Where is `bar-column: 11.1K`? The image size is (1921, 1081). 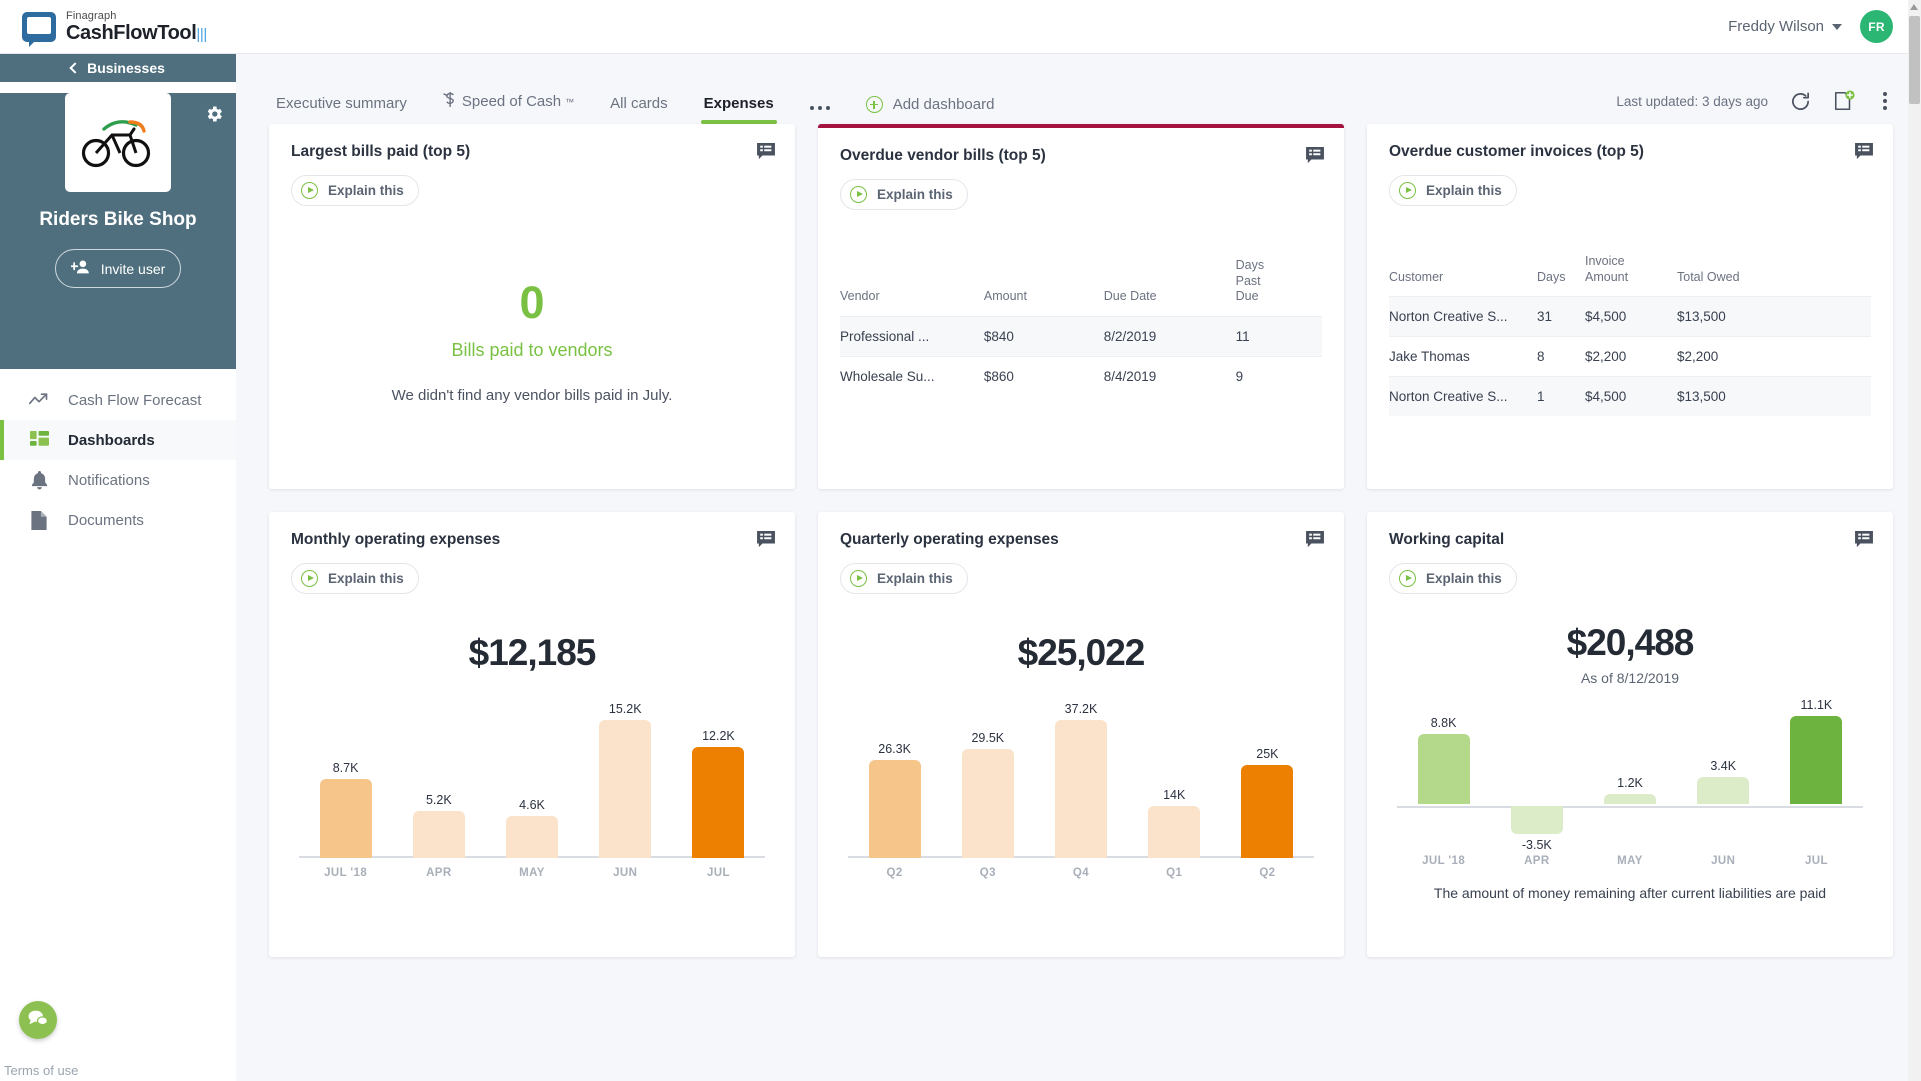
bar-column: 11.1K is located at coordinates (1816, 773).